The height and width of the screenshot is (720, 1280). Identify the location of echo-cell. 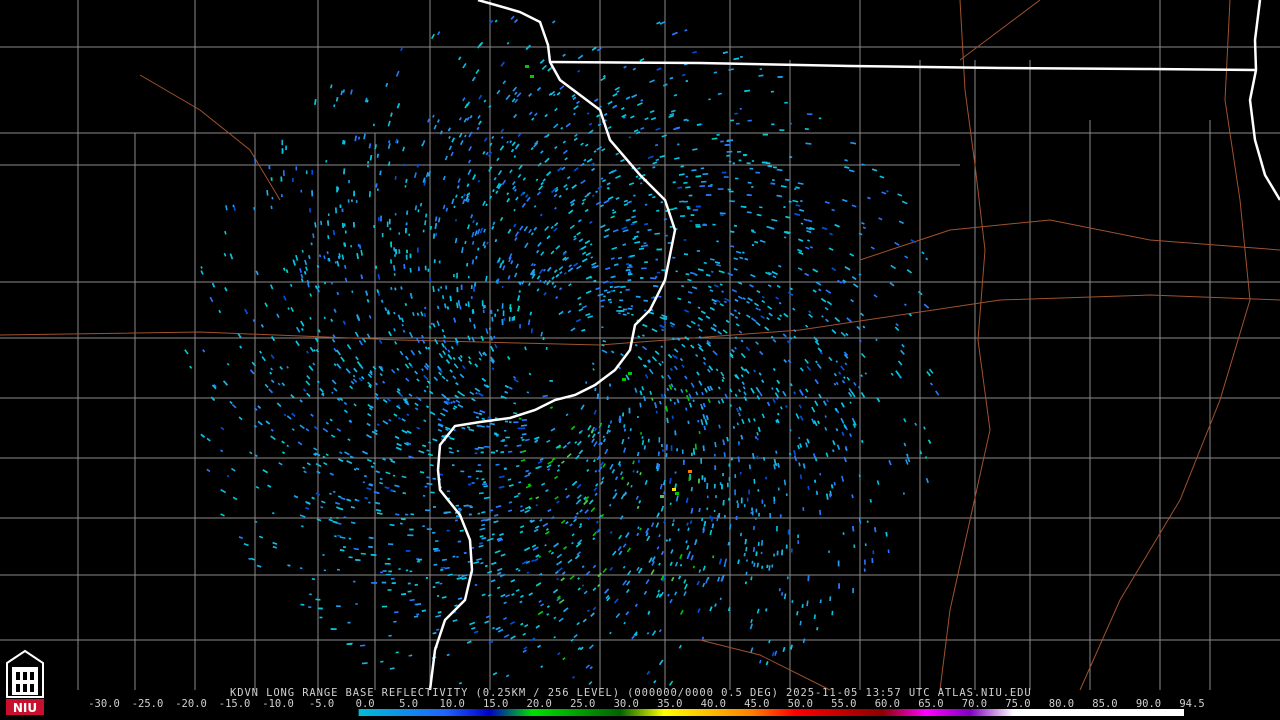
(674, 489).